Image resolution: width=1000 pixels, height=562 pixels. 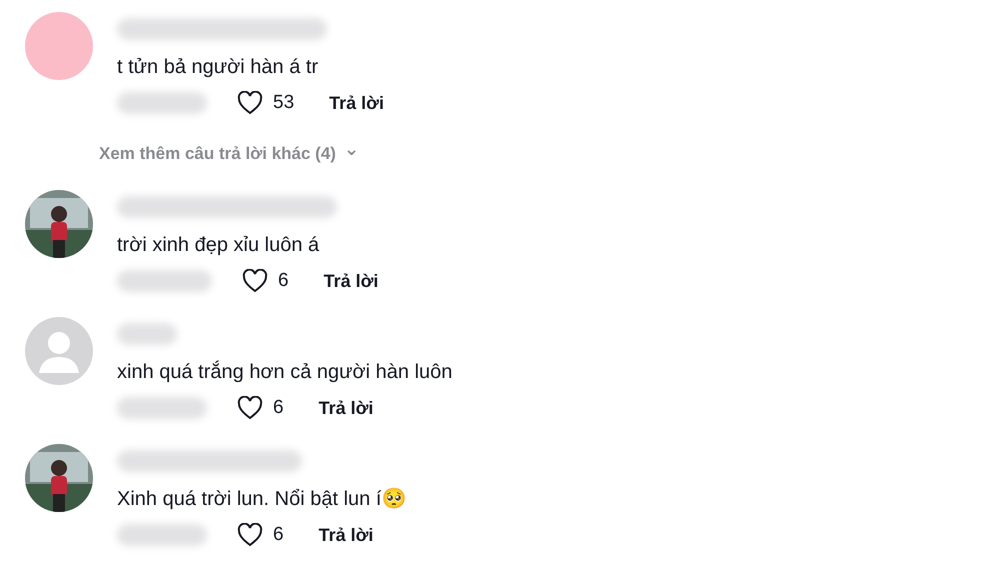 What do you see at coordinates (352, 149) in the screenshot?
I see `caret-icon: ⌄` at bounding box center [352, 149].